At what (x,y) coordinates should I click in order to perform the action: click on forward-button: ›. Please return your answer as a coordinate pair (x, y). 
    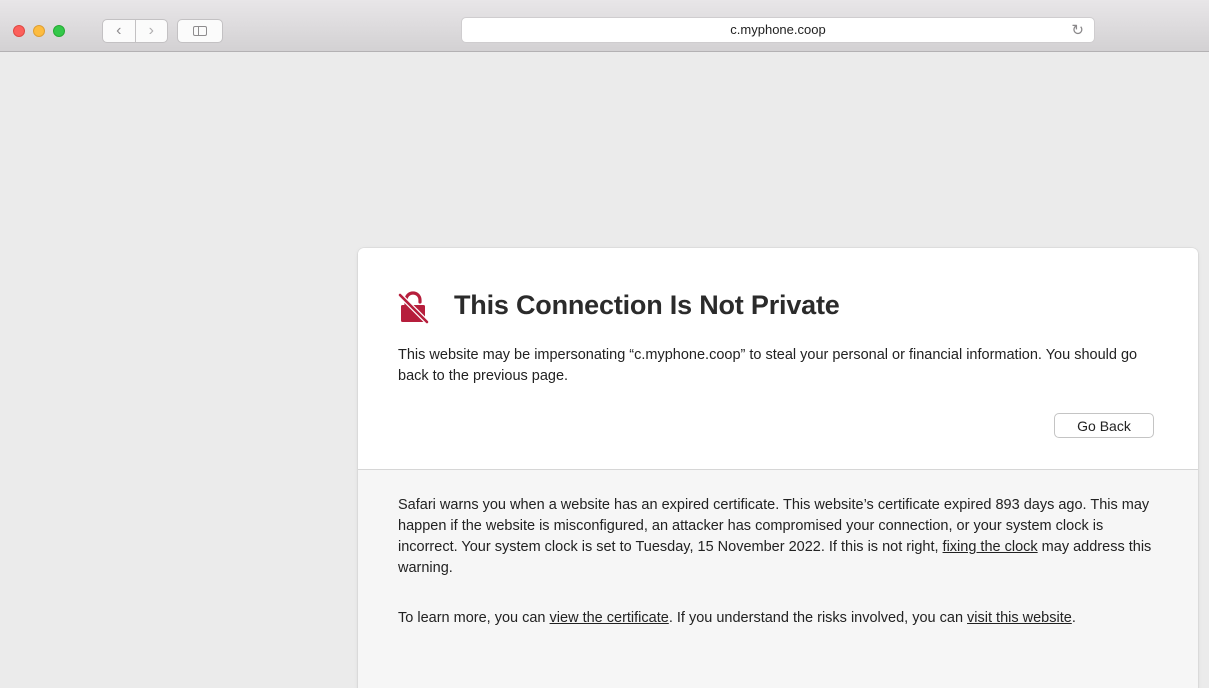
    Looking at the image, I should click on (152, 31).